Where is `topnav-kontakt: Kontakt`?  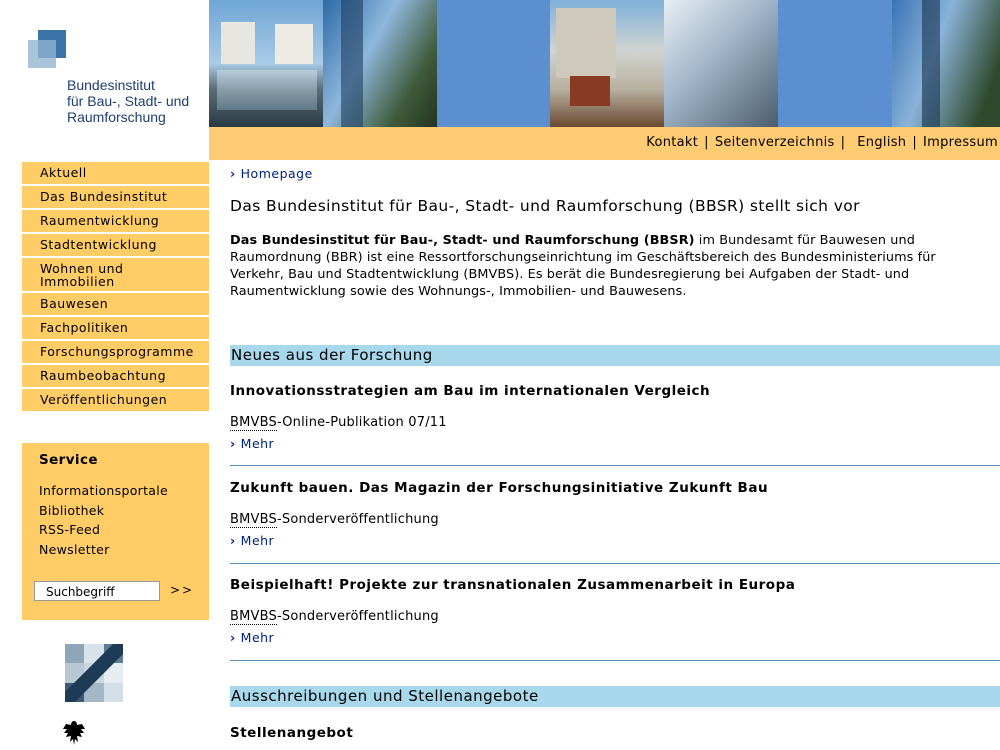
topnav-kontakt: Kontakt is located at coordinates (672, 142).